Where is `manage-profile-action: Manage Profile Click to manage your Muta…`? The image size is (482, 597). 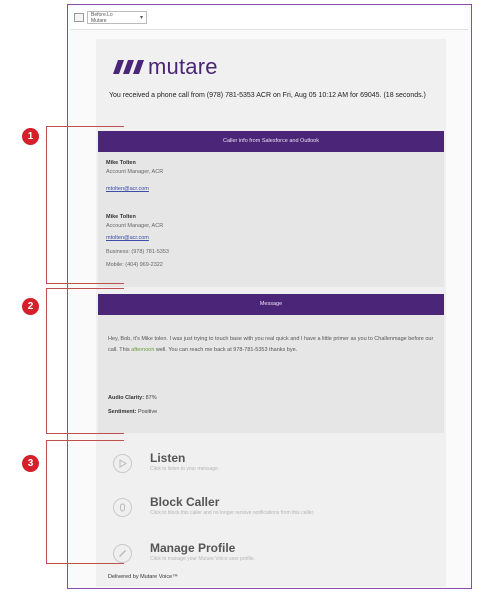 manage-profile-action: Manage Profile Click to manage your Muta… is located at coordinates (266, 556).